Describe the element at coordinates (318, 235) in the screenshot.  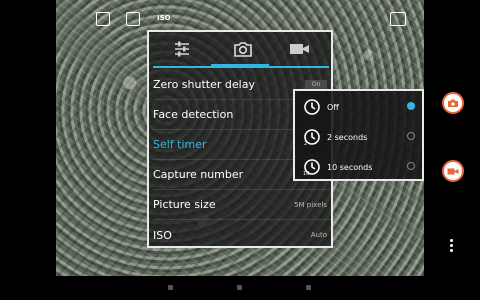
I see `setting-value: Auto` at that location.